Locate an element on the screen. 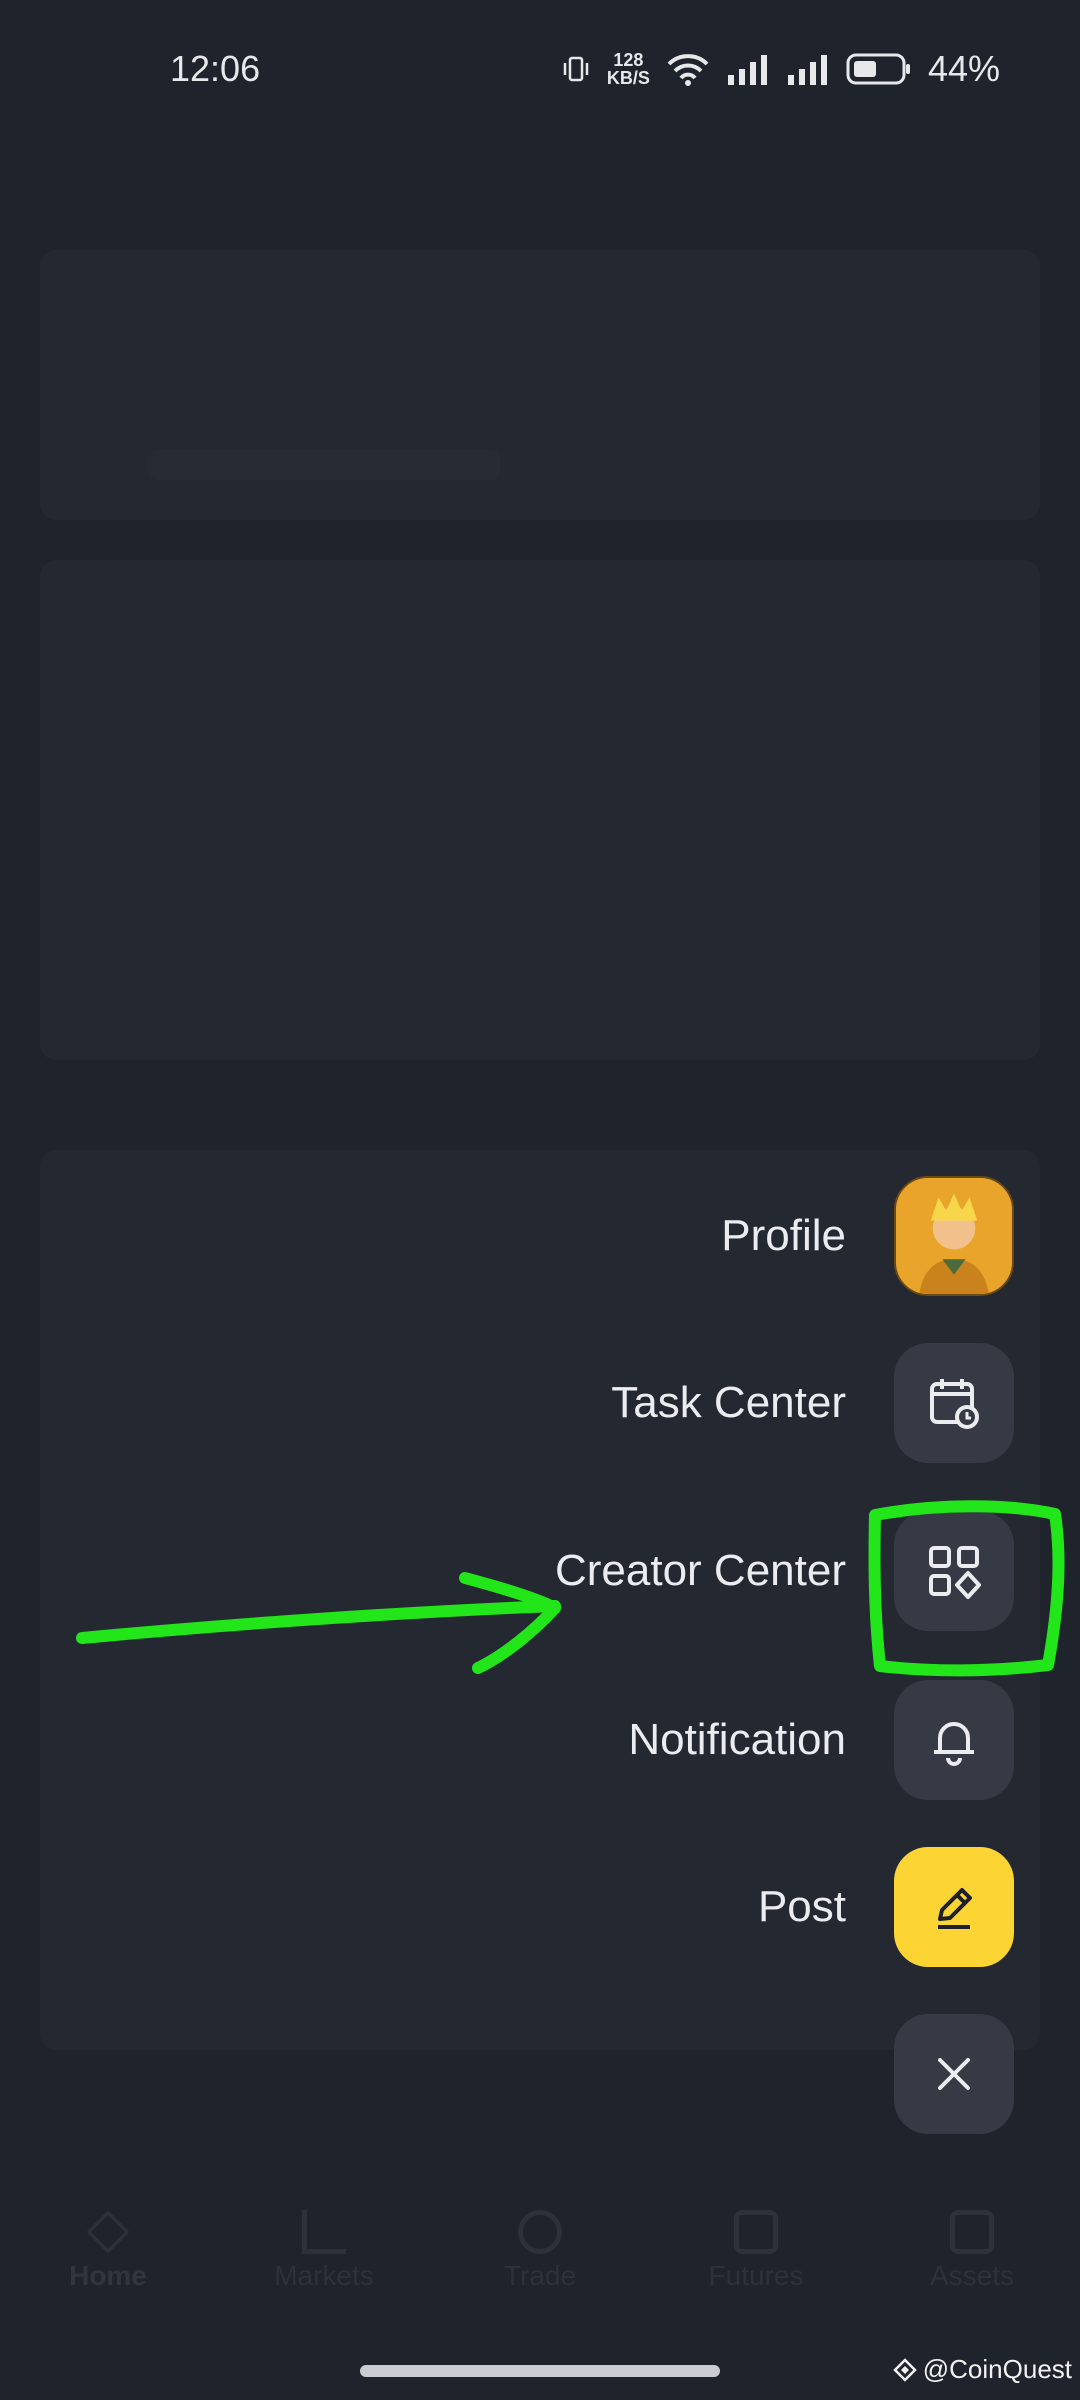 This screenshot has height=2400, width=1080. menu-item-notification: Notification is located at coordinates (821, 1740).